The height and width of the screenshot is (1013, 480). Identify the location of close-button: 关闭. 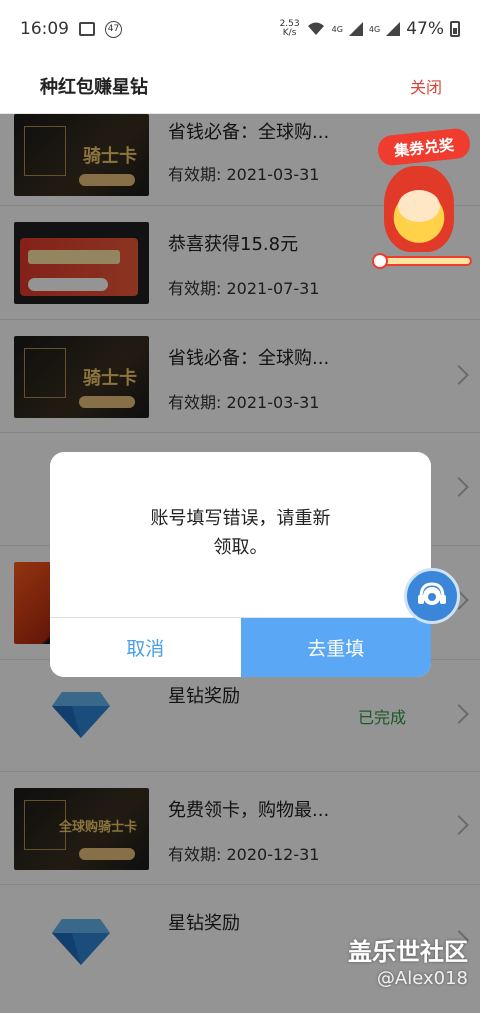
(426, 86).